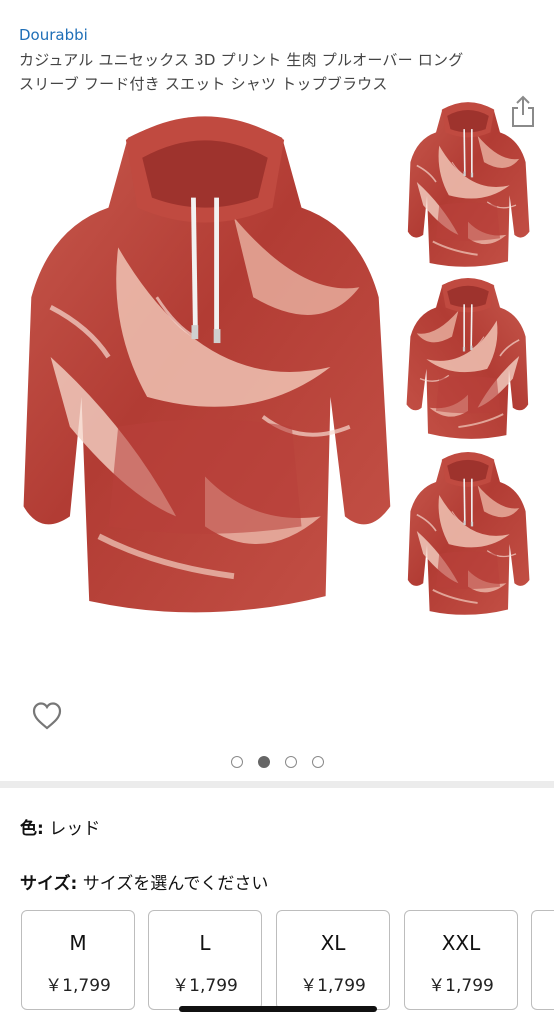  Describe the element at coordinates (278, 1009) in the screenshot. I see `home-indicator` at that location.